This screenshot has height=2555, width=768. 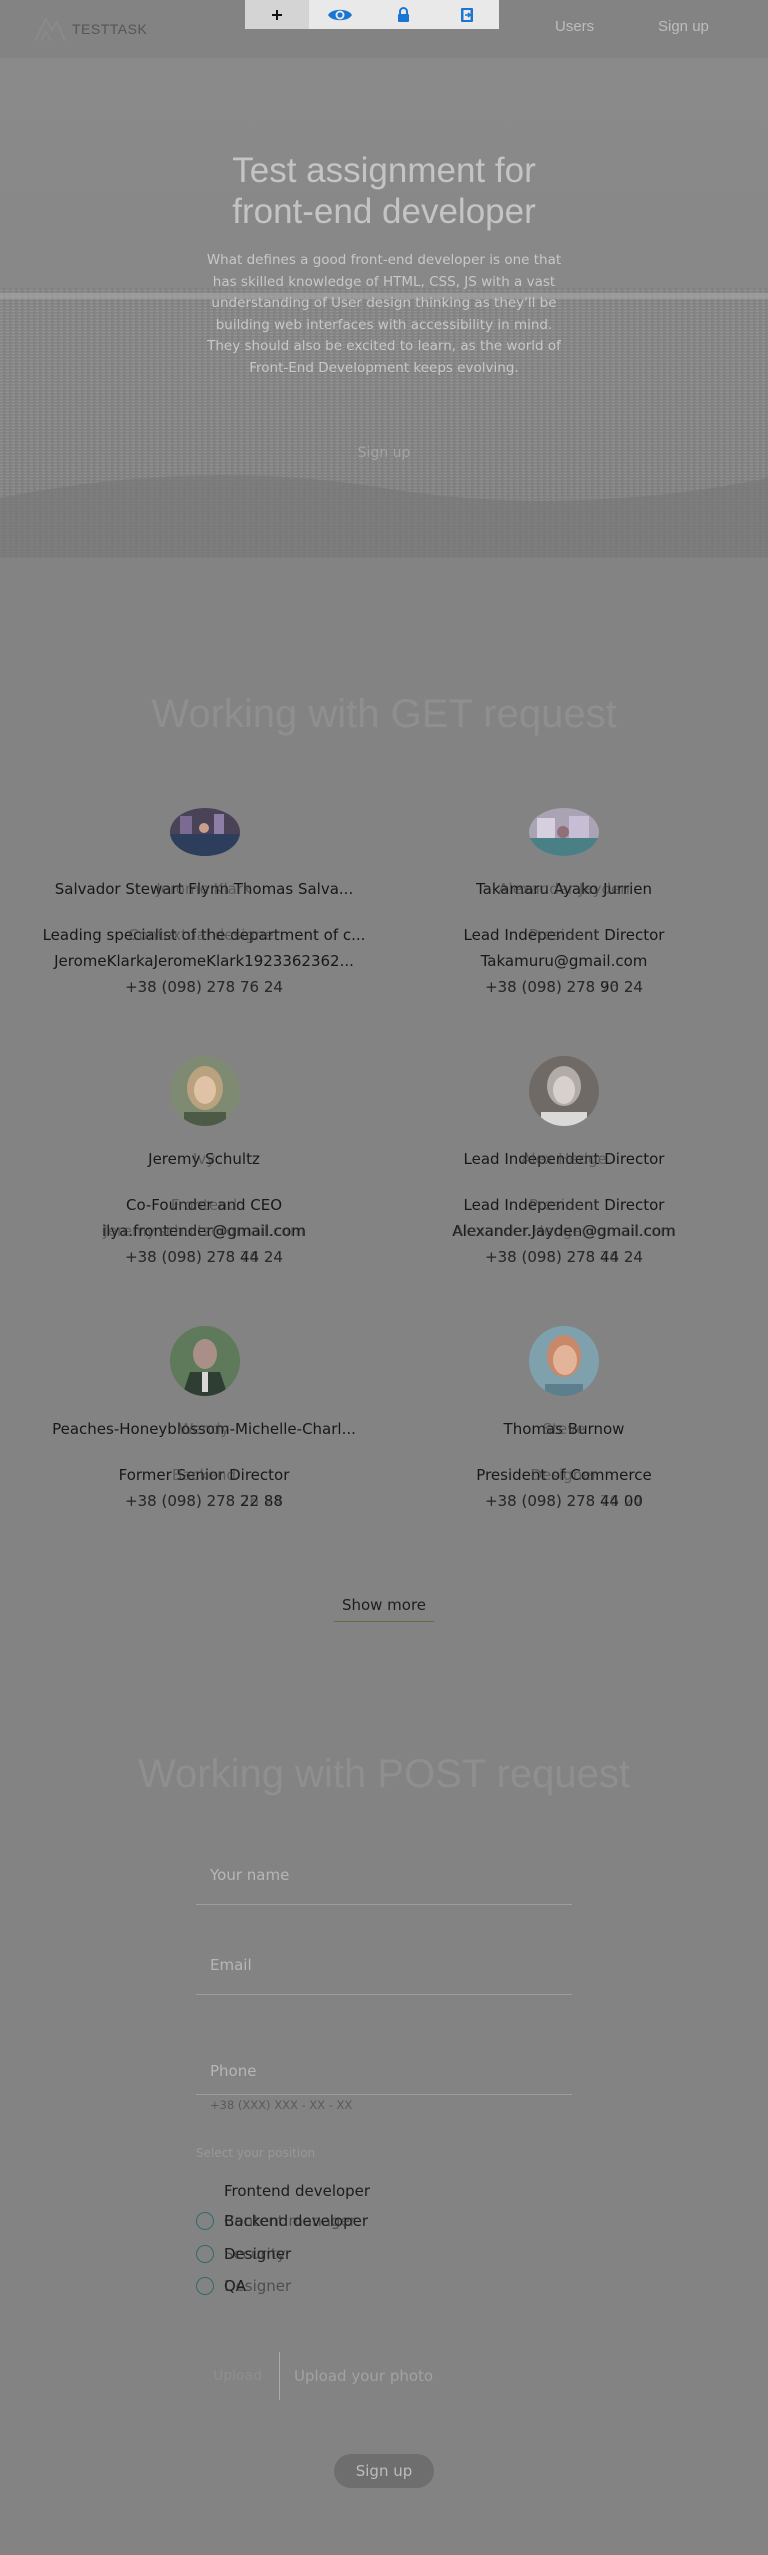 What do you see at coordinates (384, 714) in the screenshot?
I see `get-section-title: Working with GET request` at bounding box center [384, 714].